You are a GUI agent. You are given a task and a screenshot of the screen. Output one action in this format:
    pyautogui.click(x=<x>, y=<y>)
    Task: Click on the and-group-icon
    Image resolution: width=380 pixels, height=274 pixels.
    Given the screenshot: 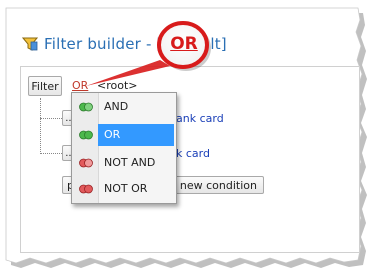 What is the action you would take?
    pyautogui.click(x=86, y=107)
    